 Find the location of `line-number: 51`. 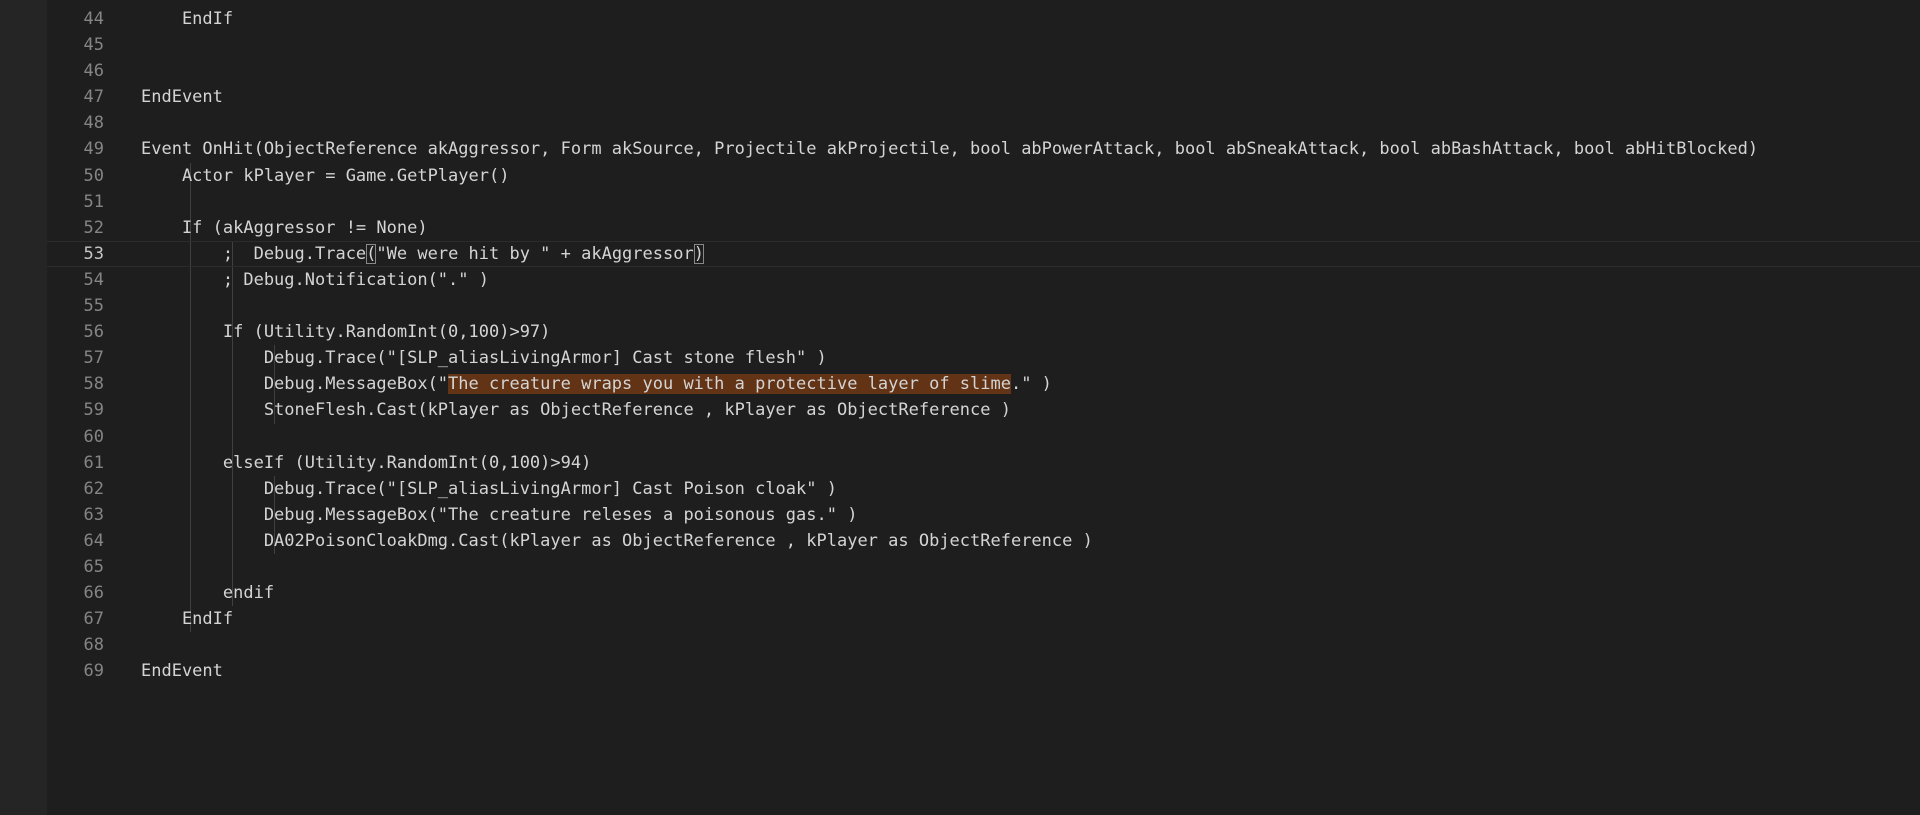

line-number: 51 is located at coordinates (75, 202).